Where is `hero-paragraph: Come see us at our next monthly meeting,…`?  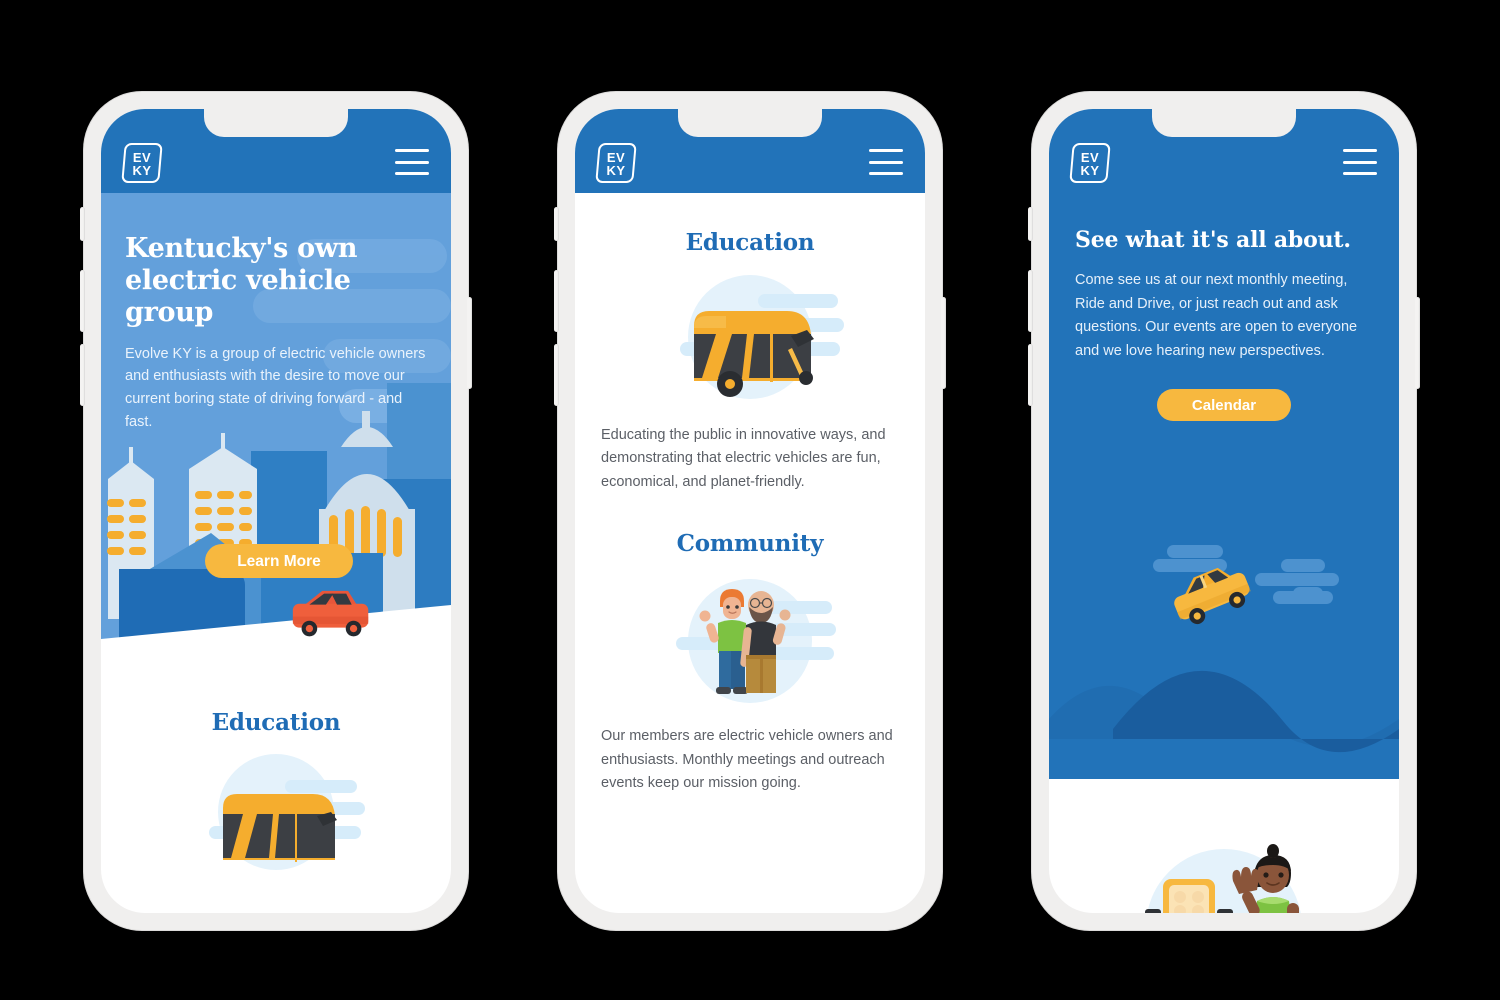
hero-paragraph: Come see us at our next monthly meeting,… is located at coordinates (1216, 315).